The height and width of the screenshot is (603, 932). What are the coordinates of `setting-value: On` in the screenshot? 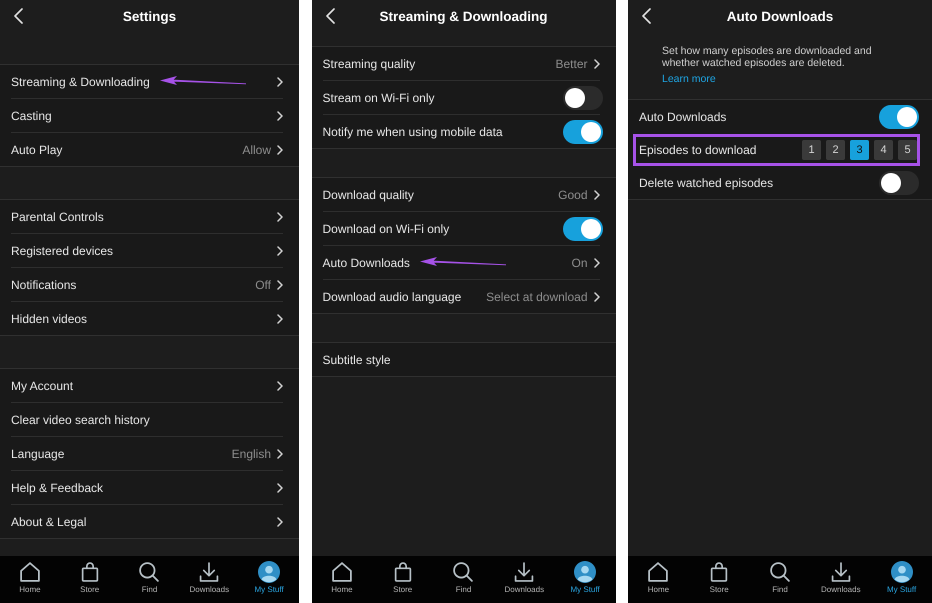 It's located at (579, 263).